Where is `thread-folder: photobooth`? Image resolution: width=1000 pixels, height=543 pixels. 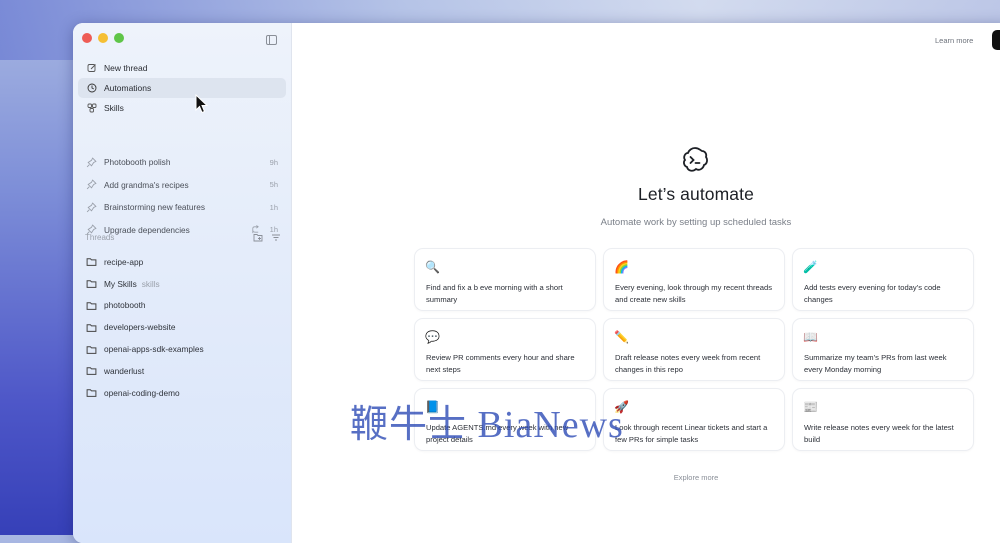
thread-folder: photobooth is located at coordinates (182, 306).